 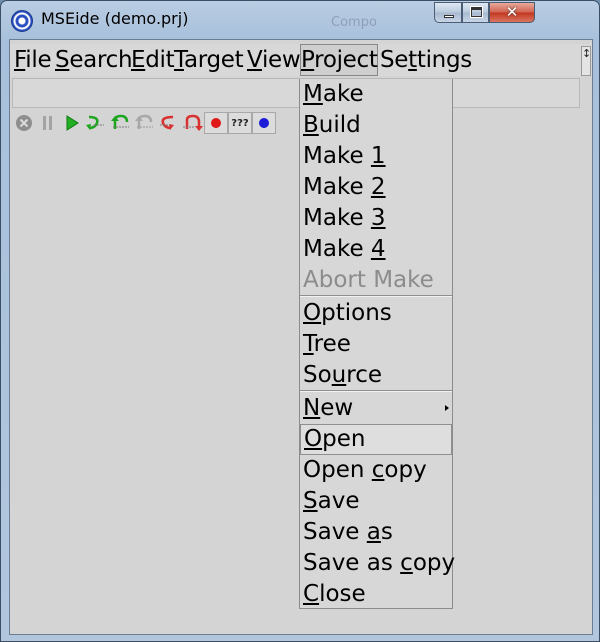 What do you see at coordinates (33, 60) in the screenshot?
I see `menu-file: File` at bounding box center [33, 60].